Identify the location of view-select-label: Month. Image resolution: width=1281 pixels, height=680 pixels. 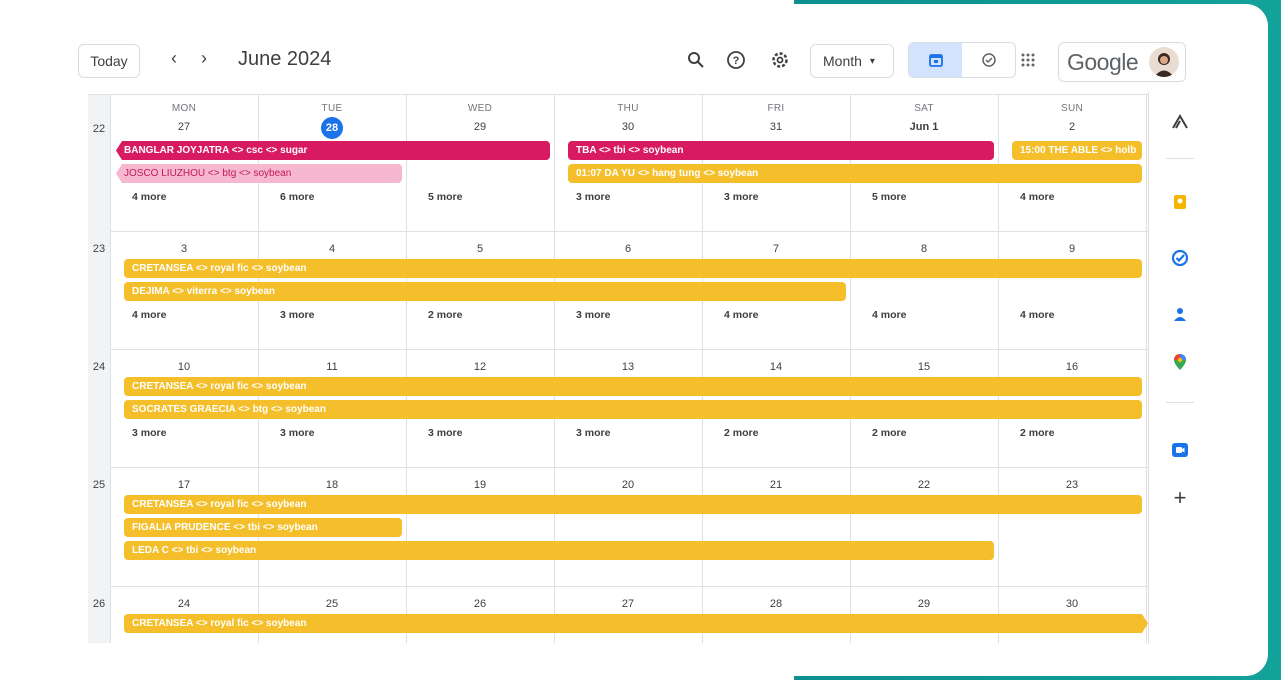
(842, 61).